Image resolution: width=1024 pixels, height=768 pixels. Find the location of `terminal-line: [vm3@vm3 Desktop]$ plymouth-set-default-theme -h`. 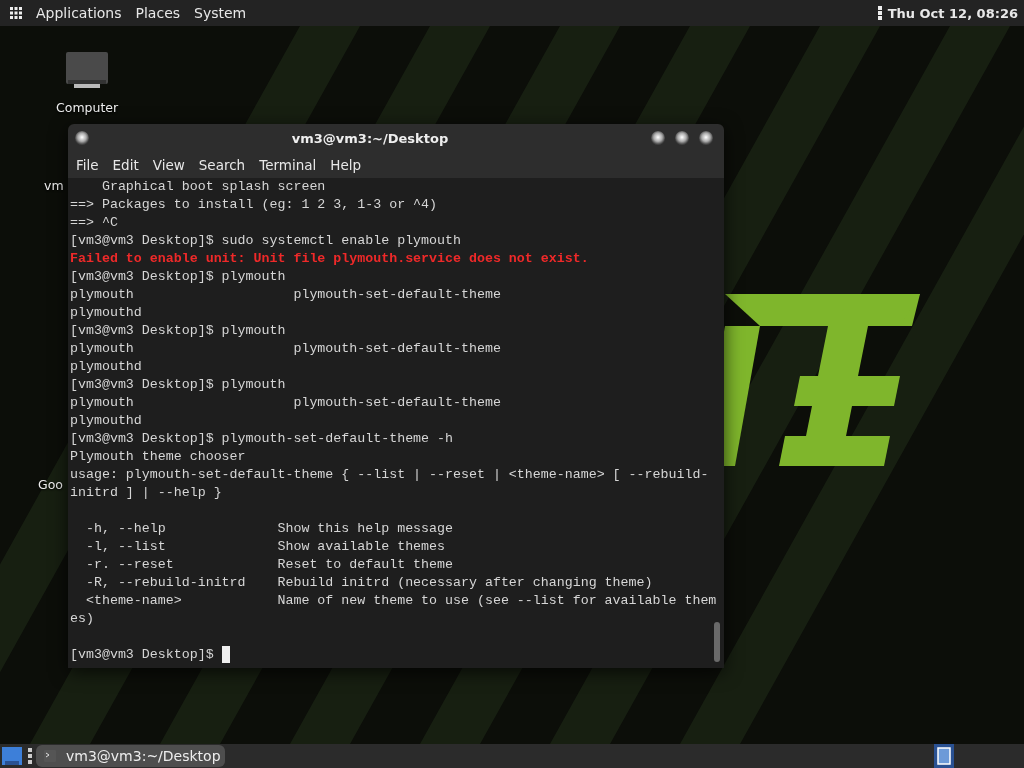

terminal-line: [vm3@vm3 Desktop]$ plymouth-set-default-theme -h is located at coordinates (261, 438).